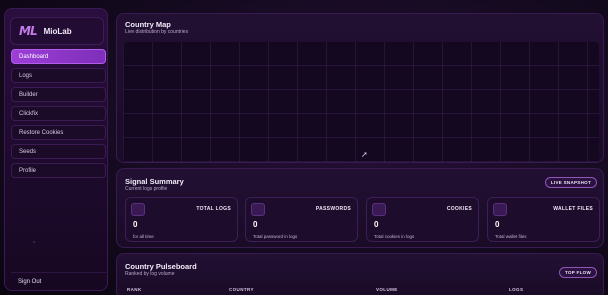 Image resolution: width=608 pixels, height=295 pixels. Describe the element at coordinates (58, 132) in the screenshot. I see `sidebar-item-restore-cookies: Restore Cookies` at that location.